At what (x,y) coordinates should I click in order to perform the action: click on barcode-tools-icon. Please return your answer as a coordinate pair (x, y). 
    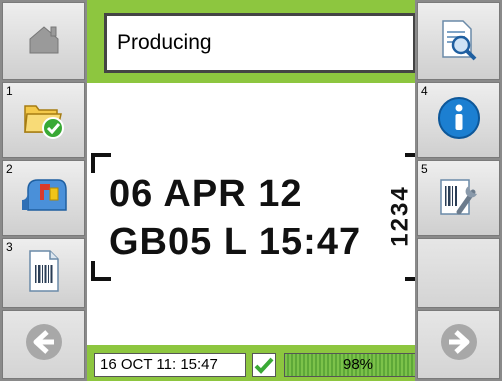
    Looking at the image, I should click on (459, 198).